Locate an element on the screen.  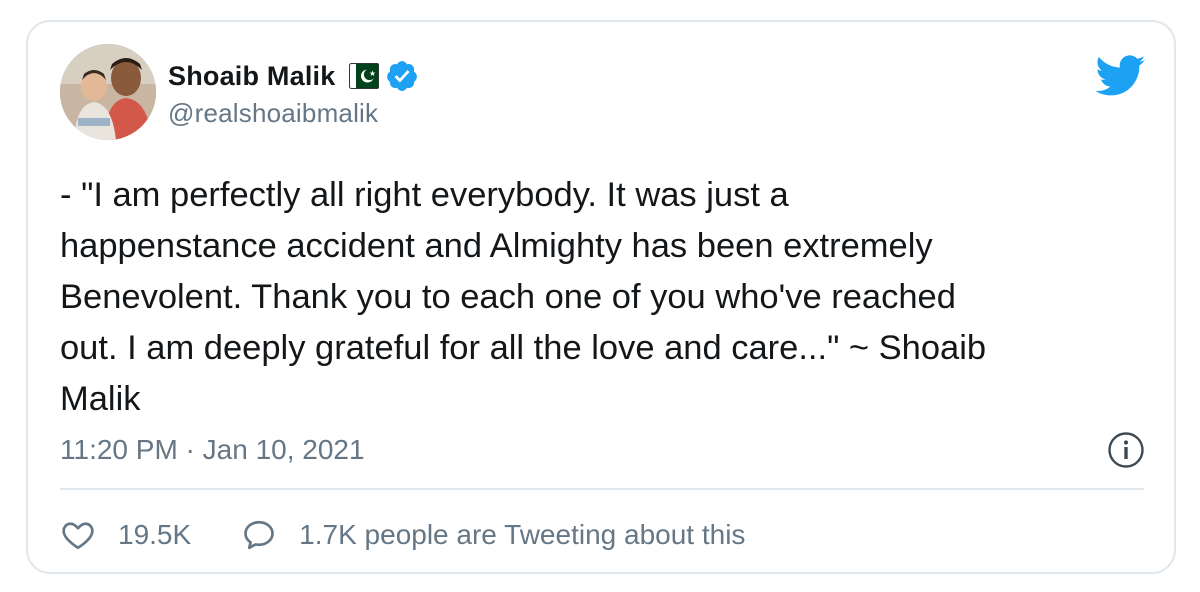
avatar-photo is located at coordinates (108, 92).